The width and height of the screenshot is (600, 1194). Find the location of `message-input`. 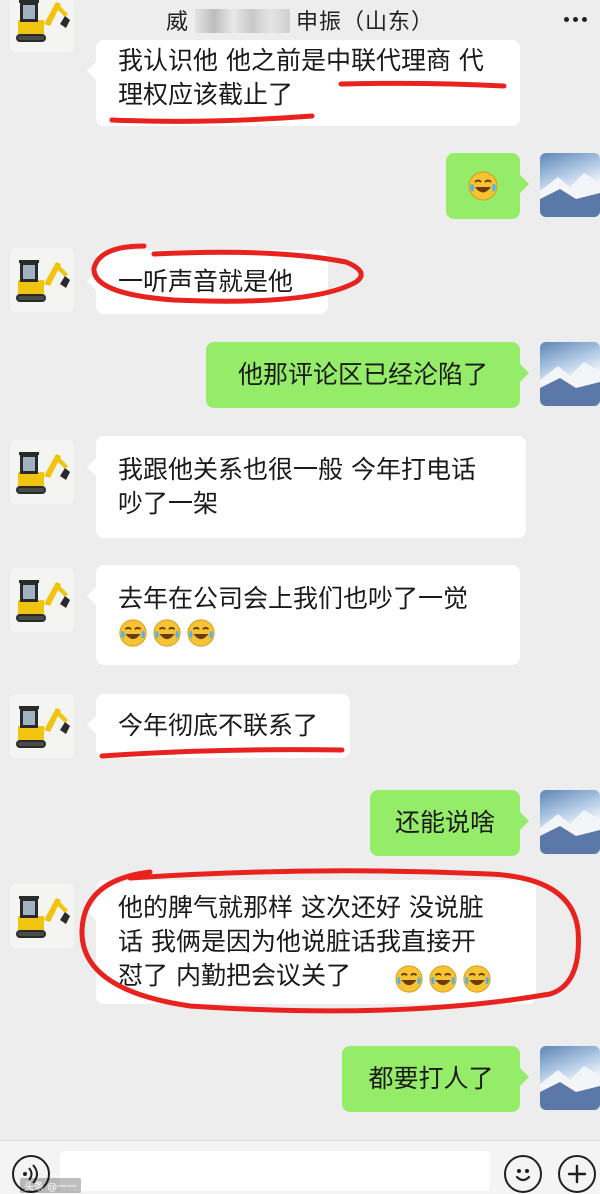

message-input is located at coordinates (275, 1171).